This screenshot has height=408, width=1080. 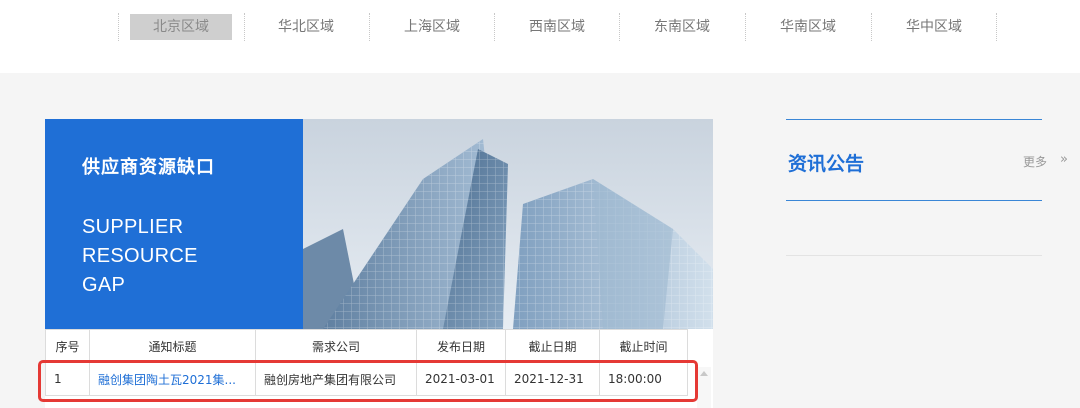 I want to click on cell-index: 1, so click(x=67, y=379).